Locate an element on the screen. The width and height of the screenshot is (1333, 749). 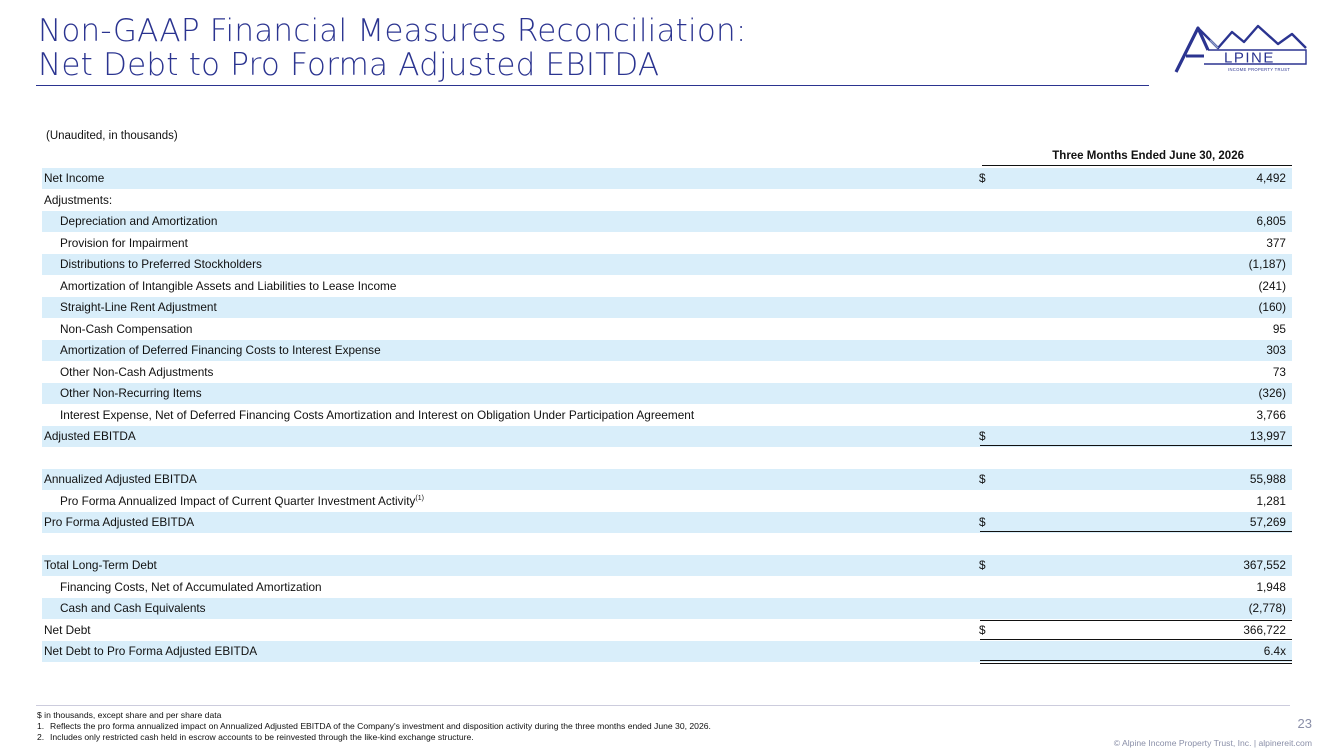
row-net-income: Net Income $ 4,492 is located at coordinates (667, 178).